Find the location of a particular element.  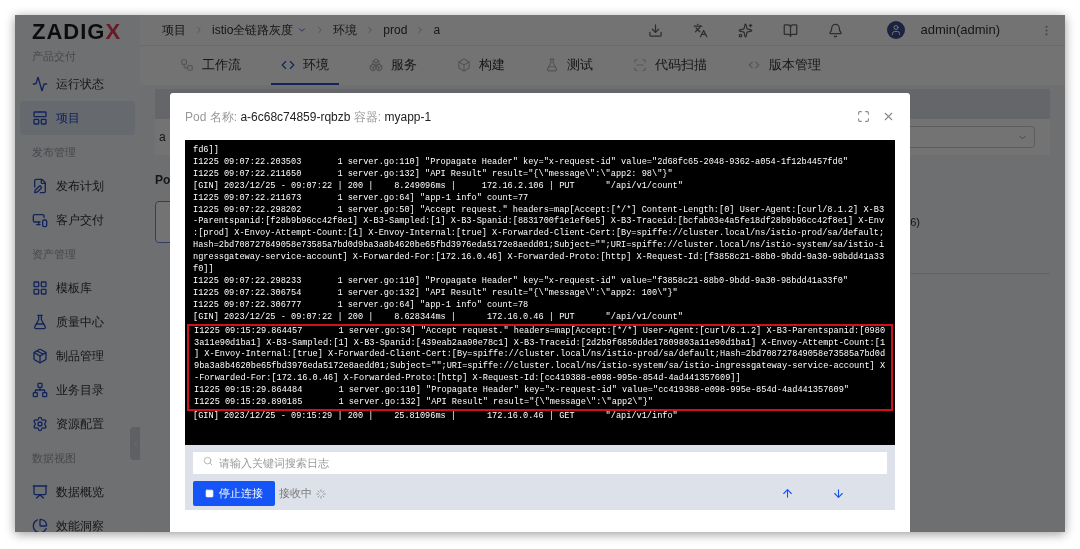

tab: 工作流 is located at coordinates (210, 65).